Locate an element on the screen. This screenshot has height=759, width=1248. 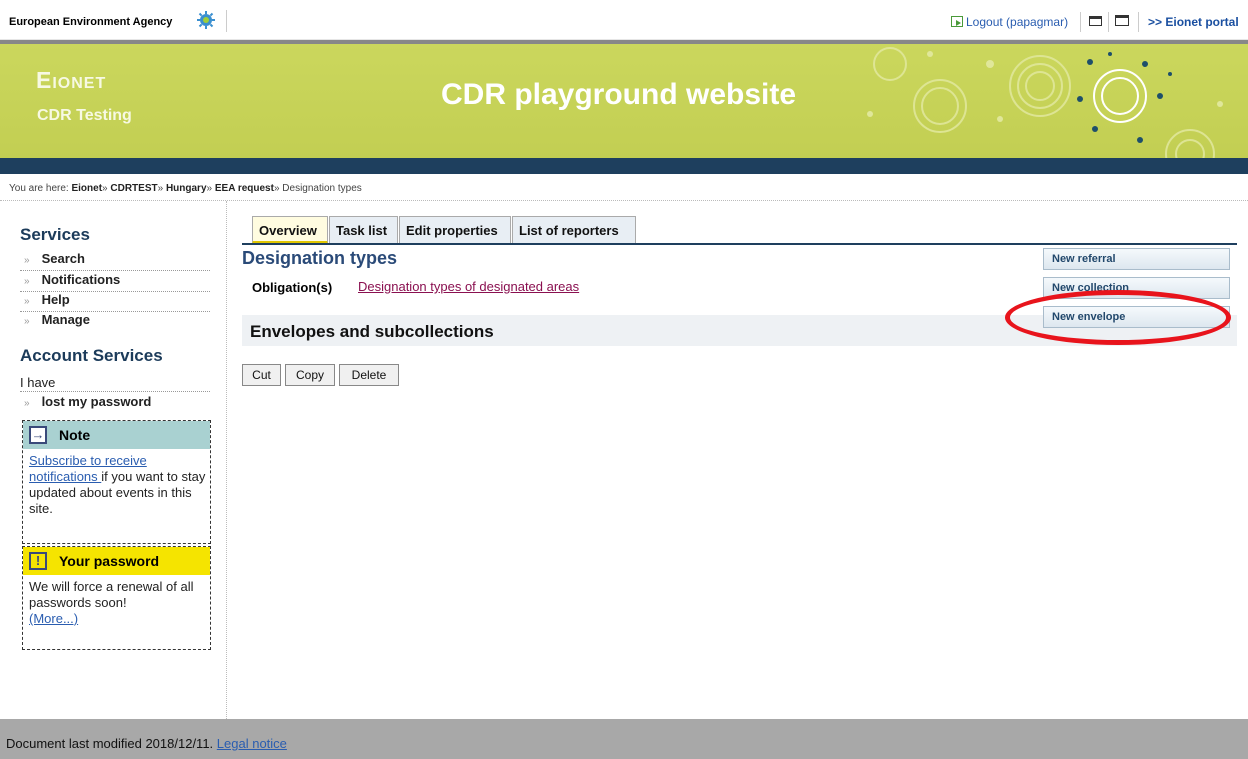
obligation-link: Designation types of designated areas is located at coordinates (468, 286).